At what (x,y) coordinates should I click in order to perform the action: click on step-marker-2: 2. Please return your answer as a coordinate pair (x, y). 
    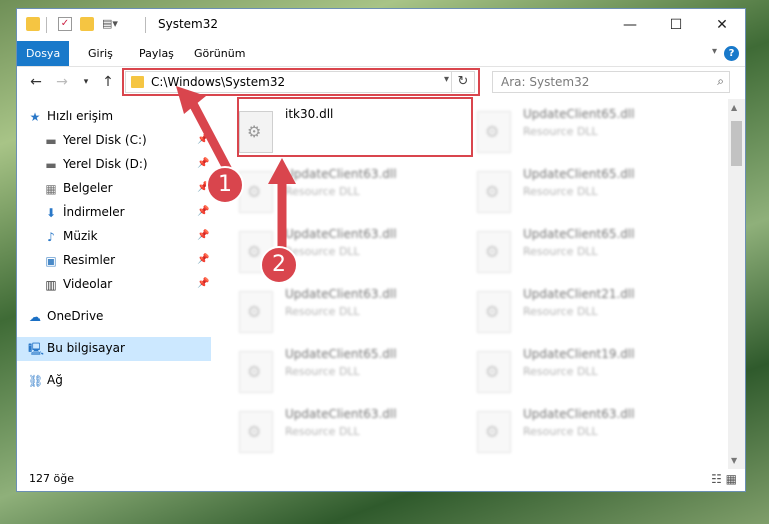
    Looking at the image, I should click on (279, 265).